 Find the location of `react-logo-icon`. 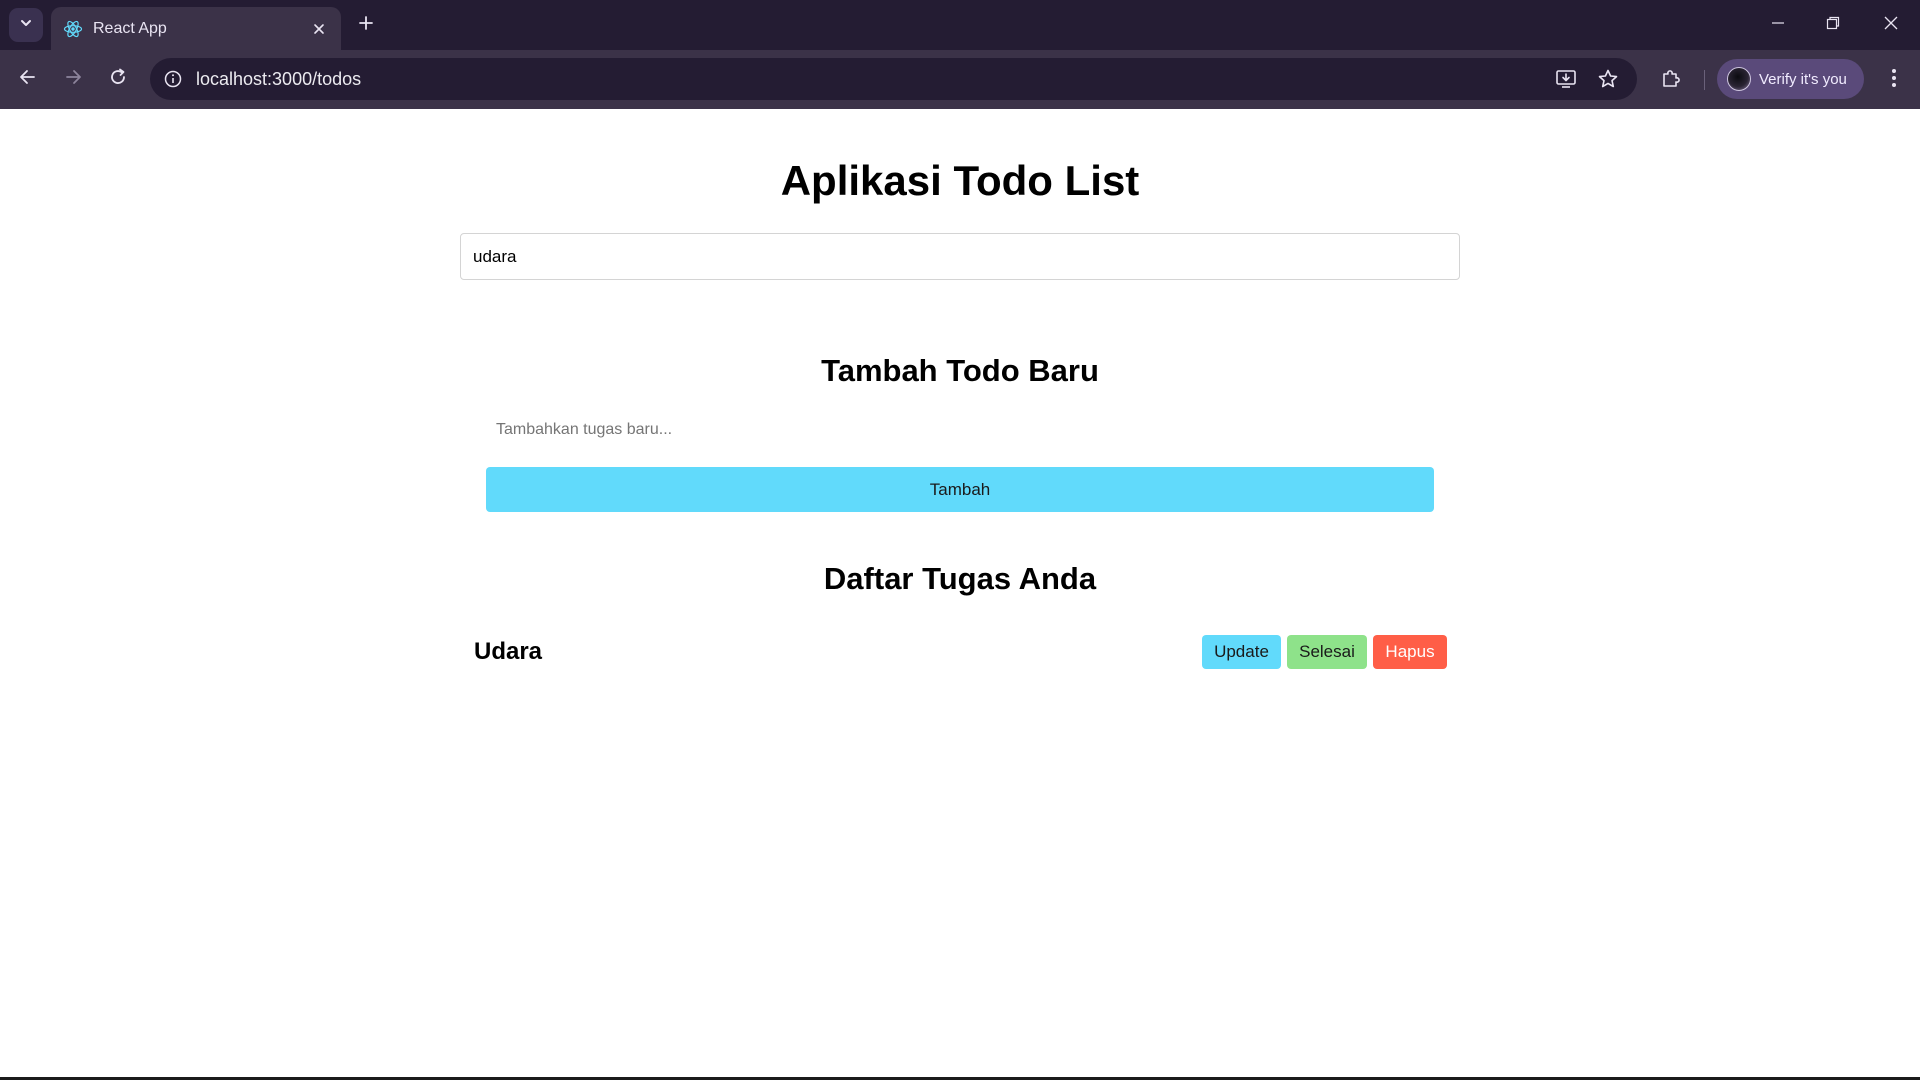

react-logo-icon is located at coordinates (73, 29).